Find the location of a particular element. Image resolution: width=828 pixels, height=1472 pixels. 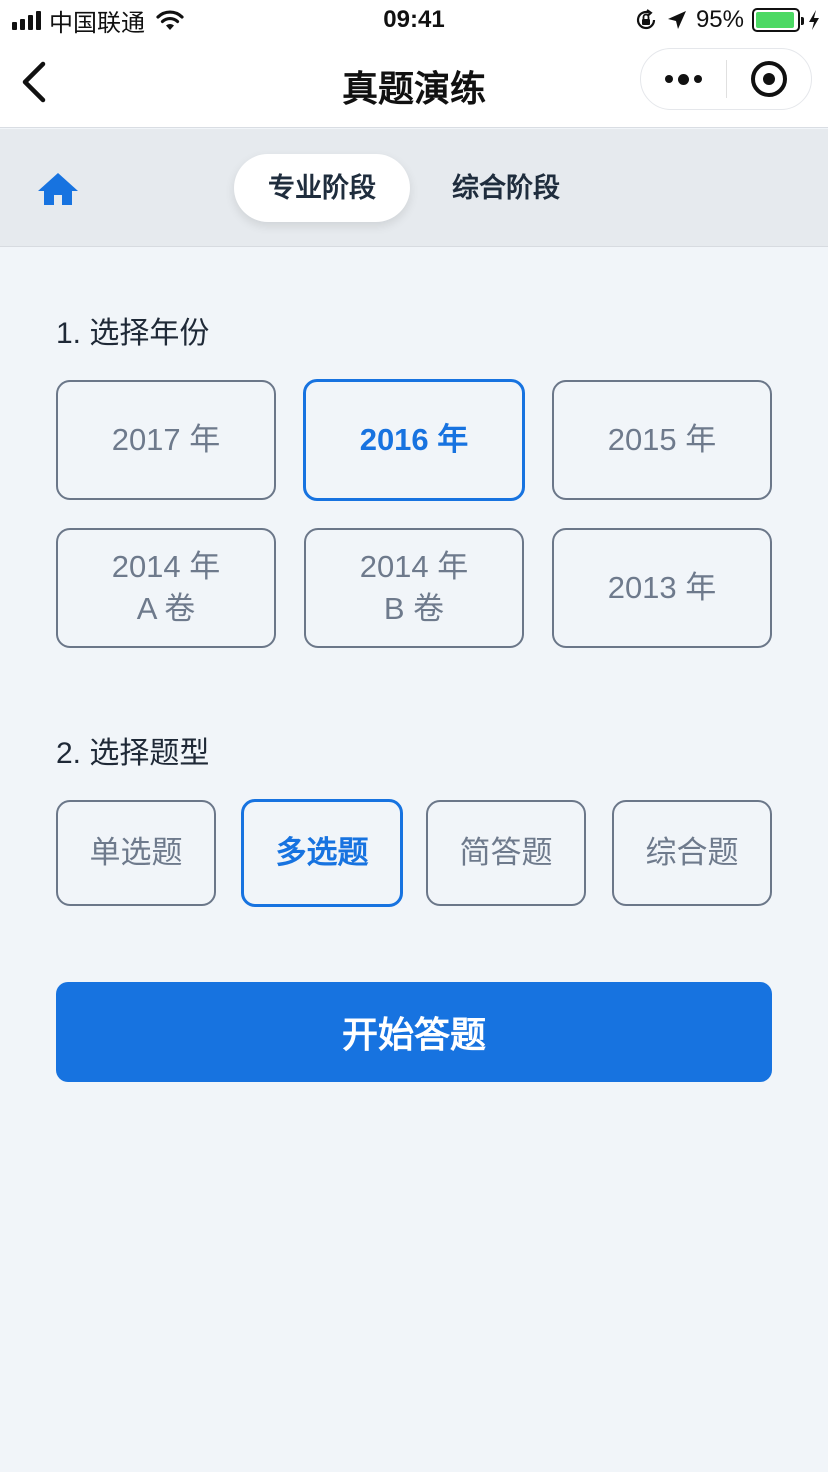

battery-percent: 95% is located at coordinates (719, 19).